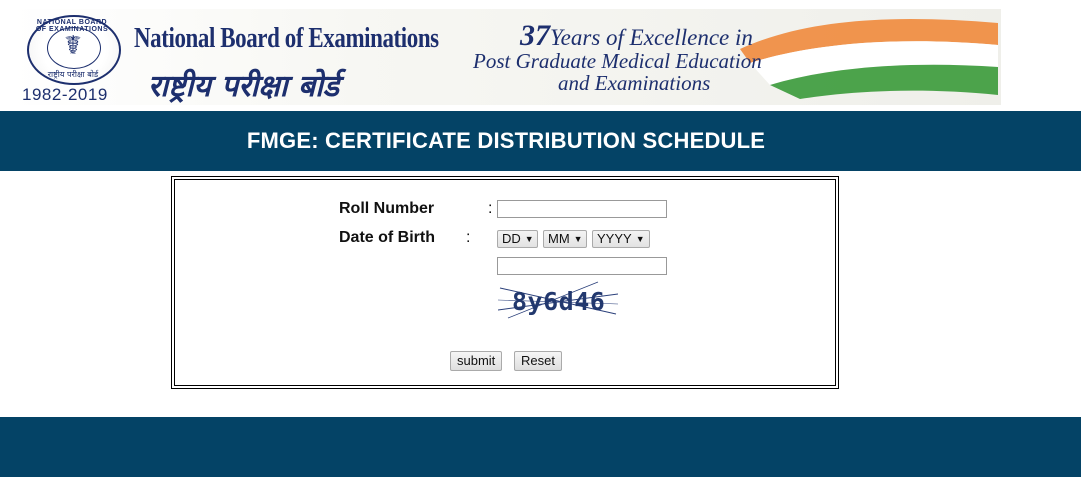 The image size is (1081, 477). I want to click on logo-hindi-text: राष्ट्रीय परीक्षा बोर्ड, so click(73, 74).